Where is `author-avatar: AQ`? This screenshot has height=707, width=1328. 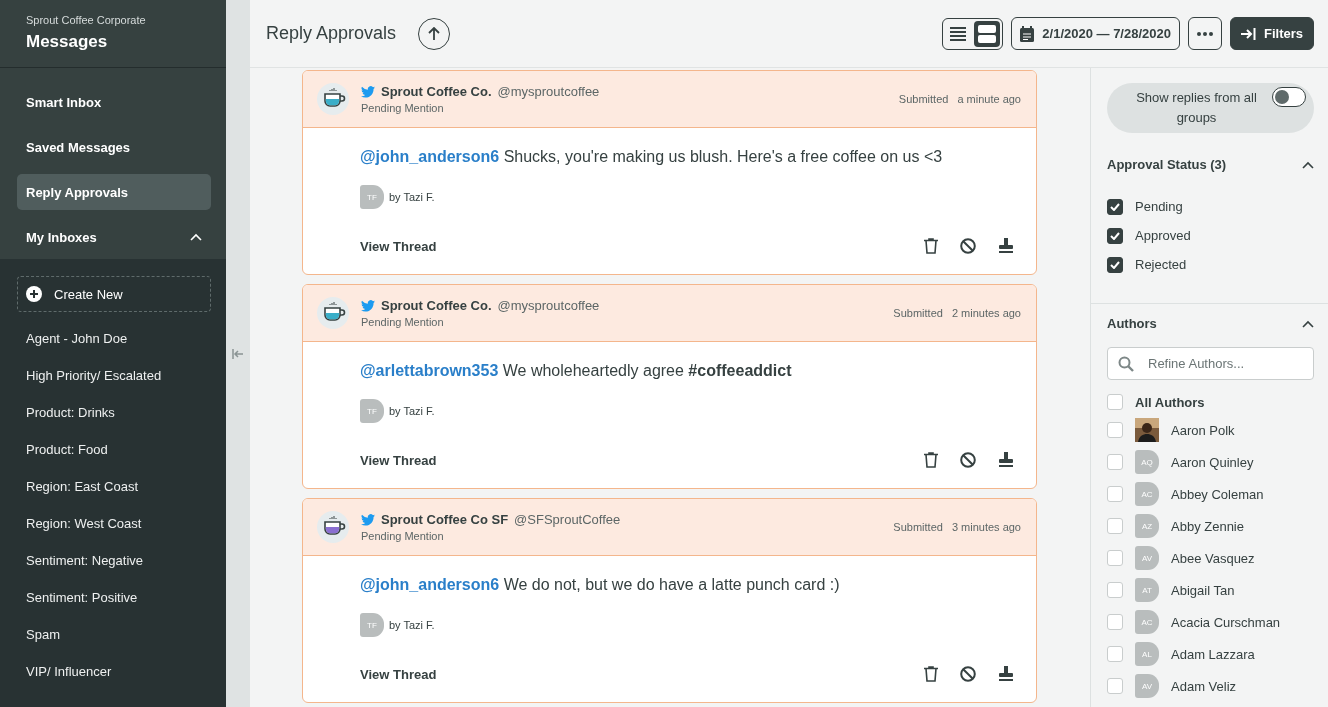
author-avatar: AQ is located at coordinates (1147, 462).